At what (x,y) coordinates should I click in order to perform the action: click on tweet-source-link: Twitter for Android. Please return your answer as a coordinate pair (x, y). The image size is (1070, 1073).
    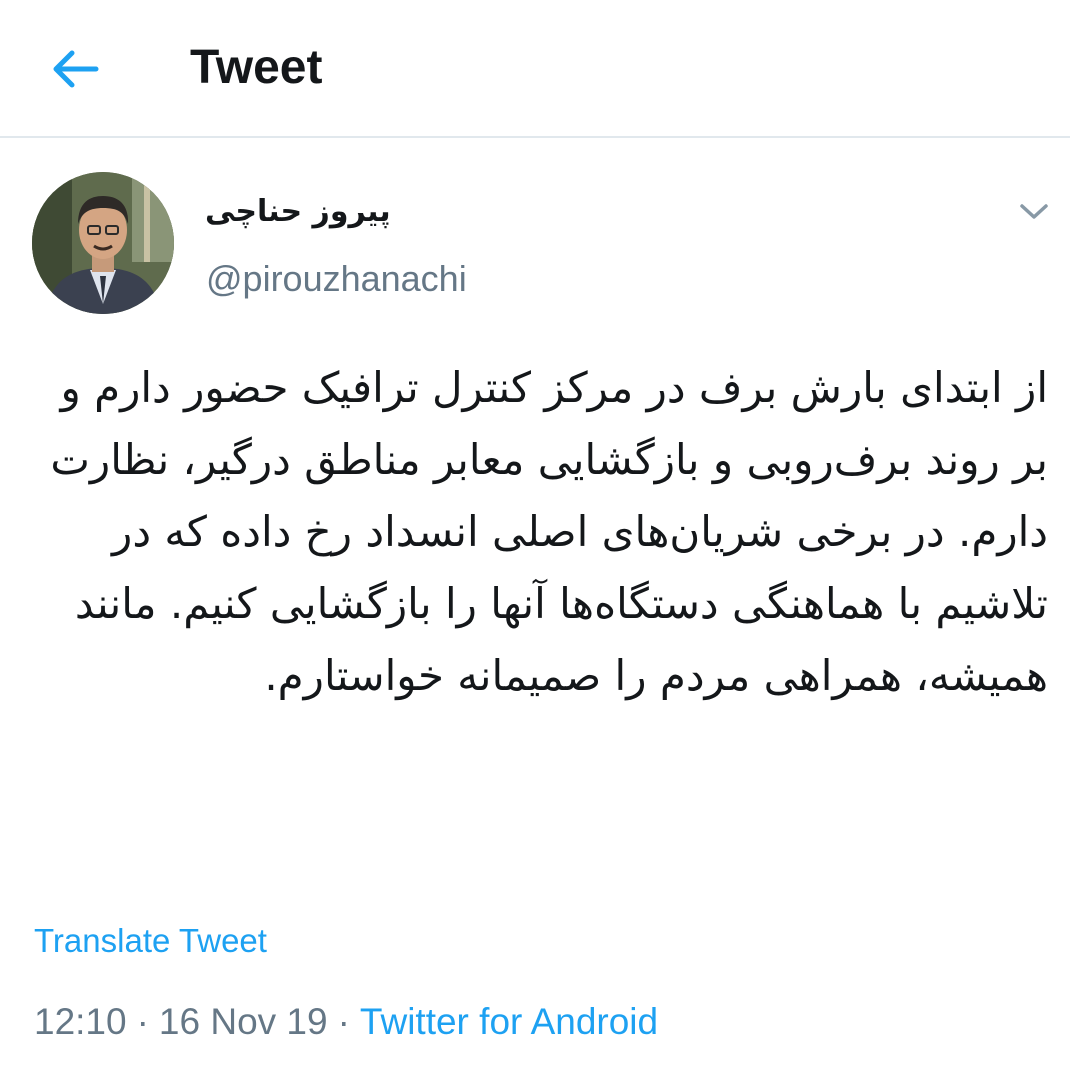
    Looking at the image, I should click on (509, 1021).